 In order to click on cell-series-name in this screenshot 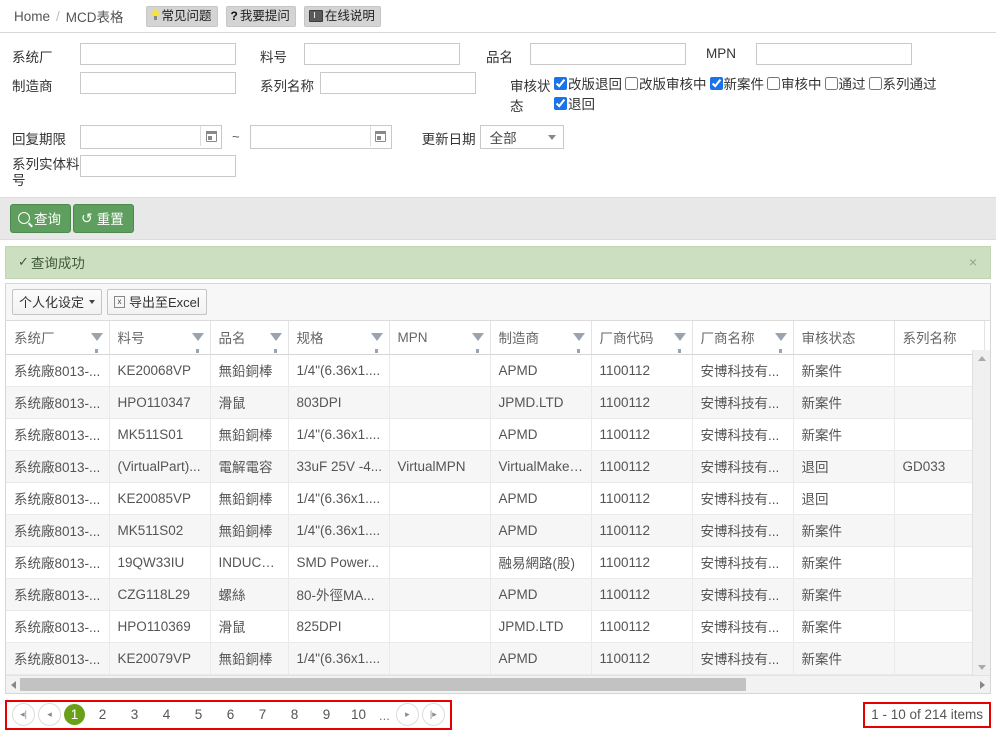, I will do `click(939, 594)`.